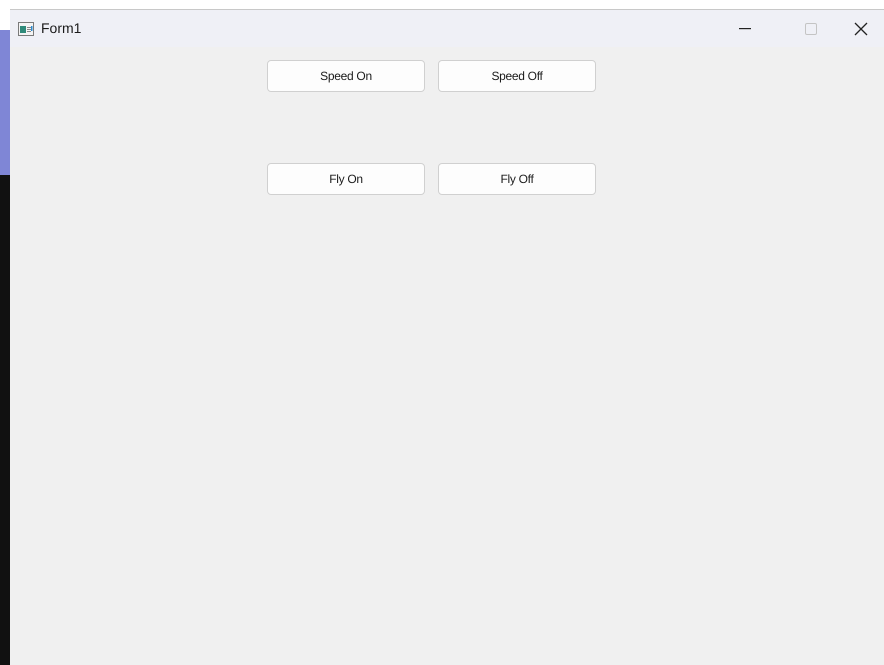  I want to click on action-button: Speed On, so click(346, 76).